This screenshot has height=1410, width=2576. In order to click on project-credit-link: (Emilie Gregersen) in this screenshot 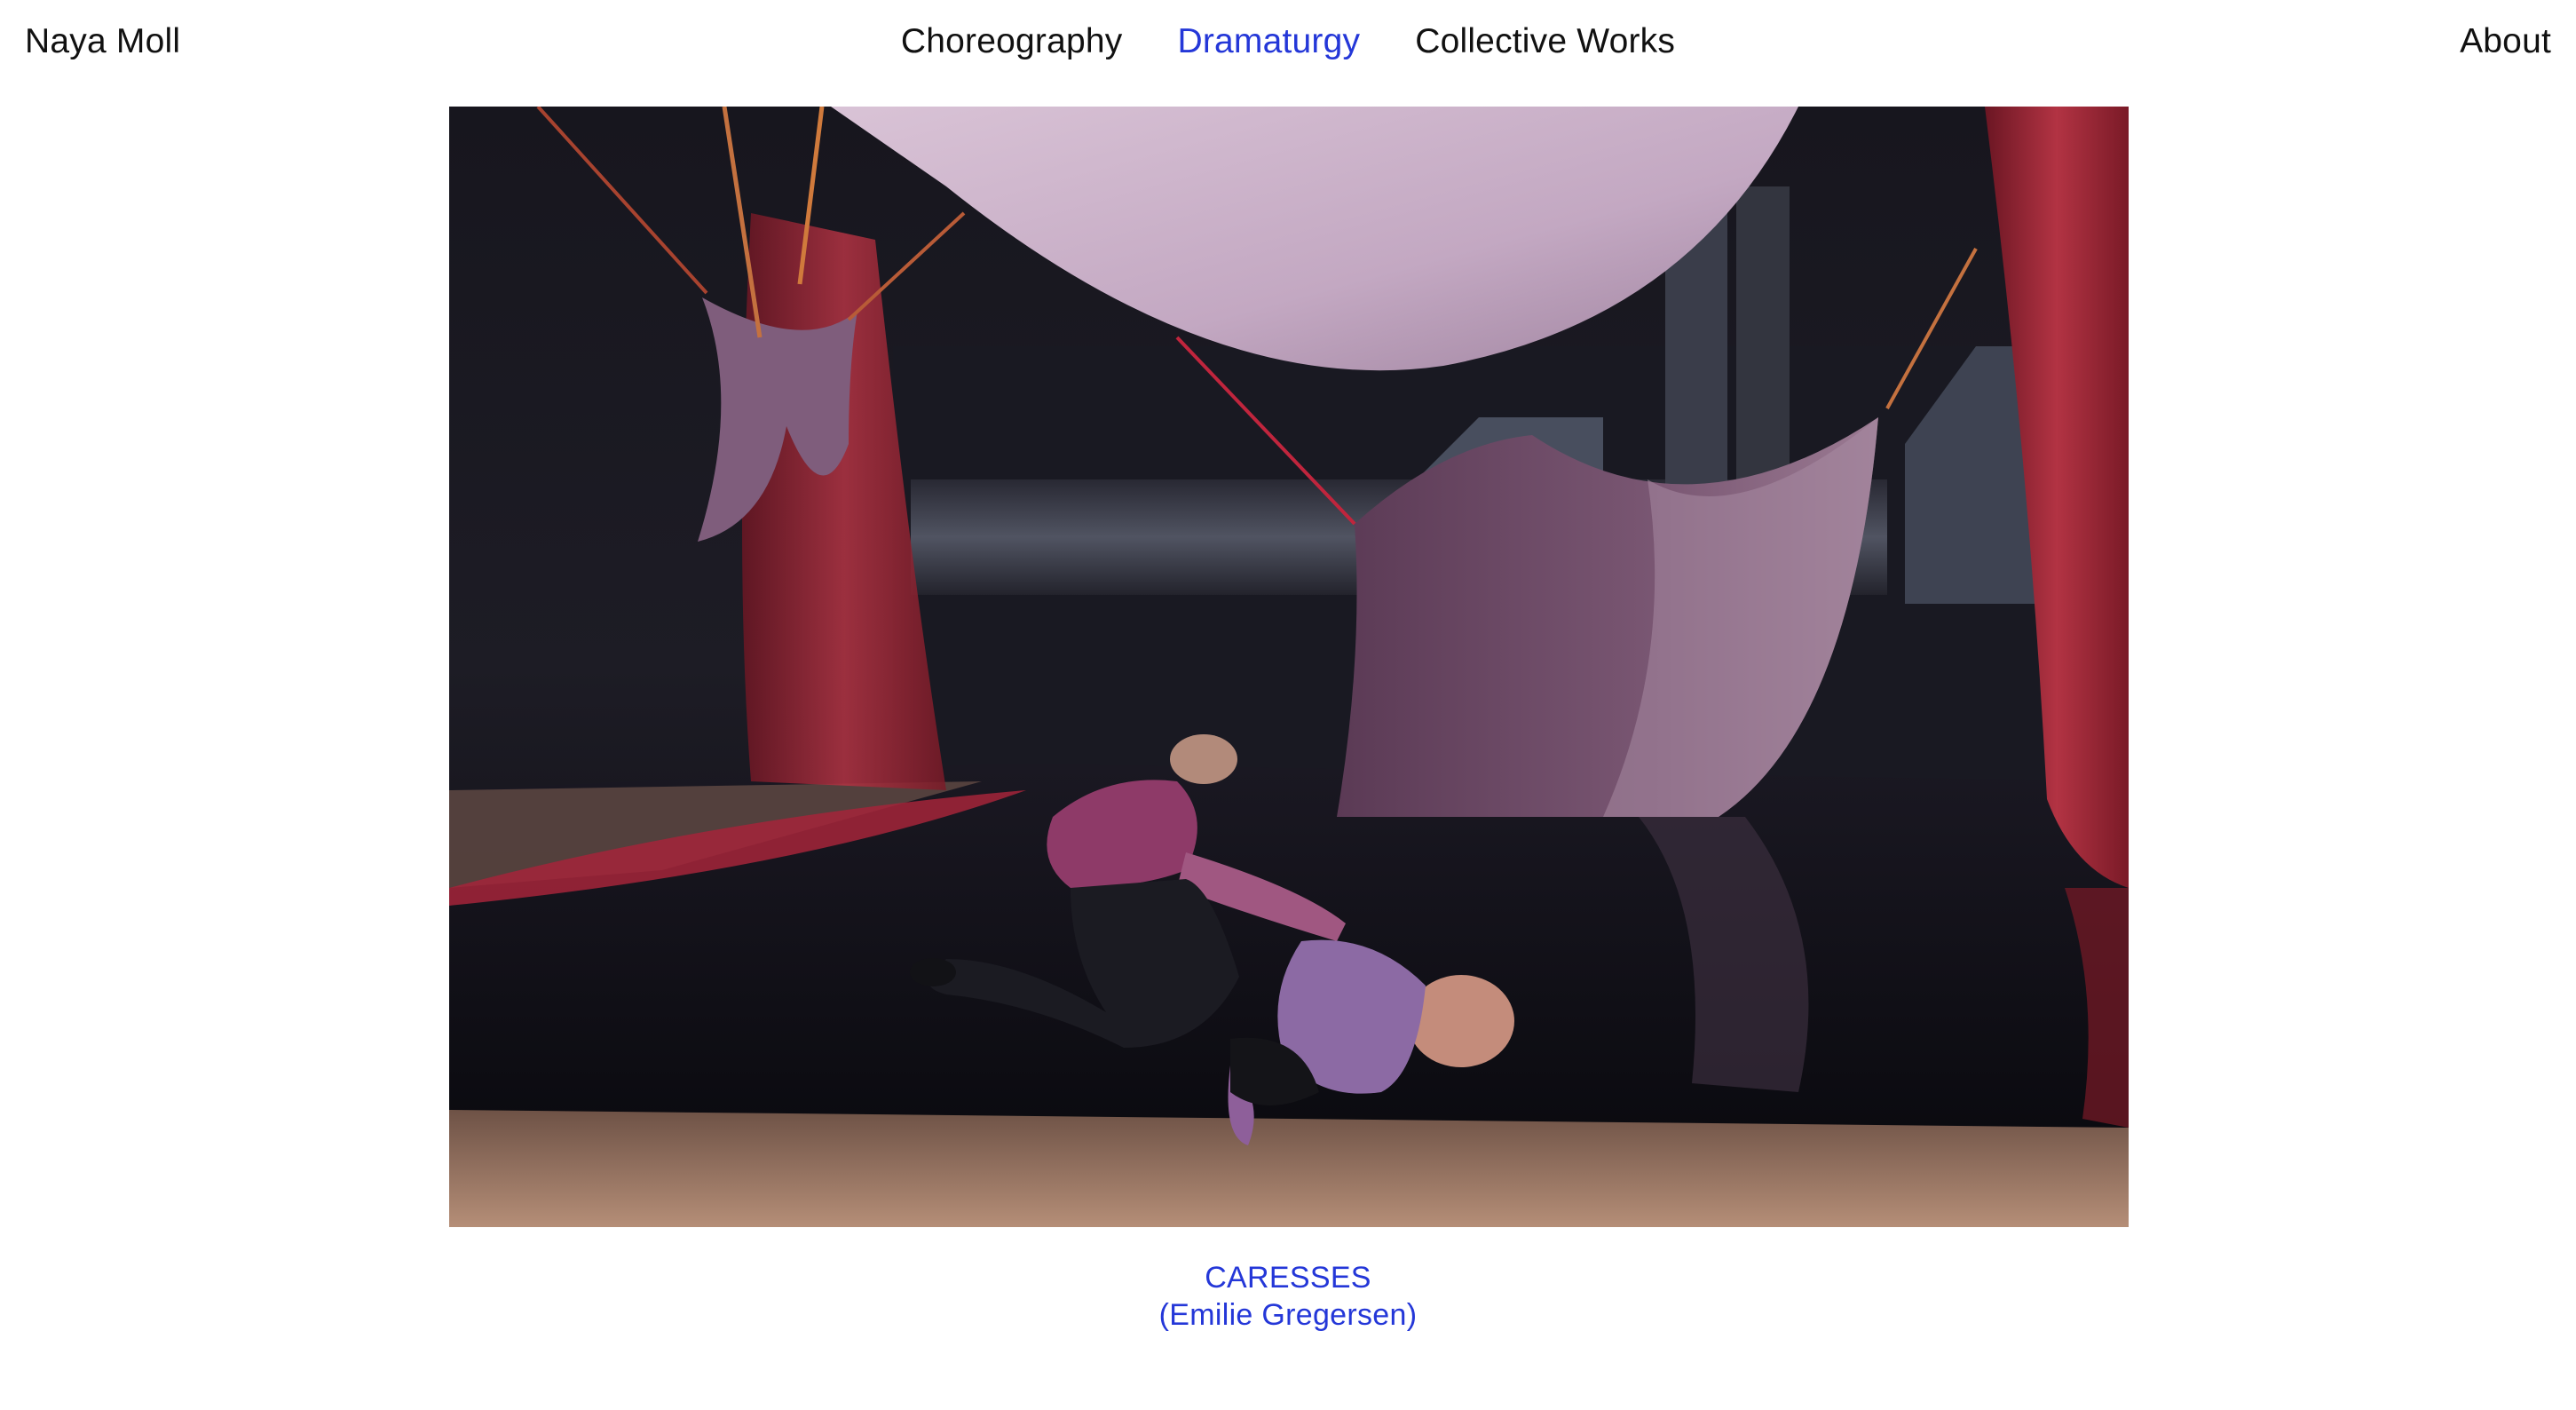, I will do `click(1288, 1315)`.